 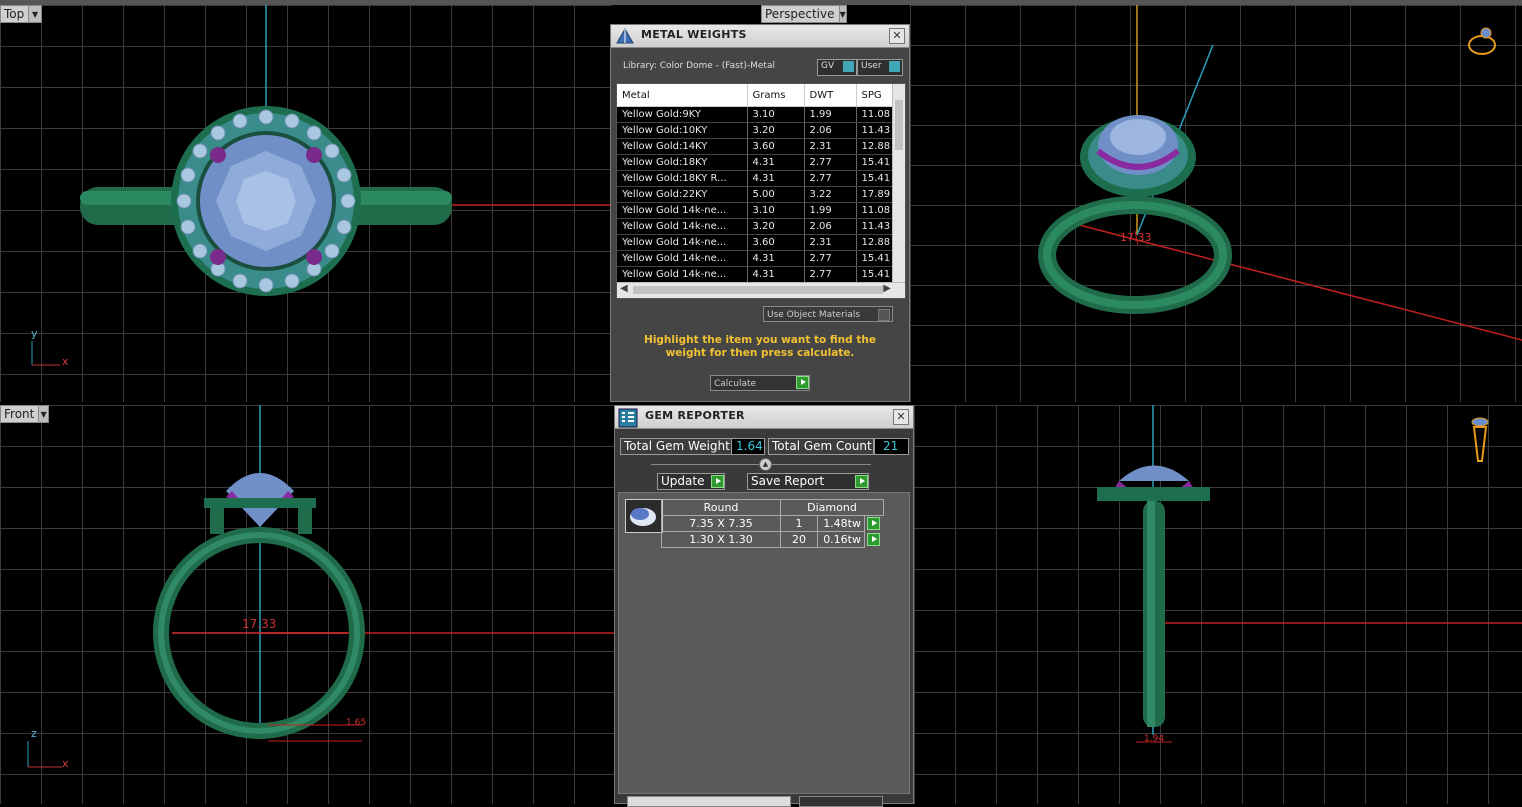 I want to click on save-report-arrow-icon, so click(x=861, y=481).